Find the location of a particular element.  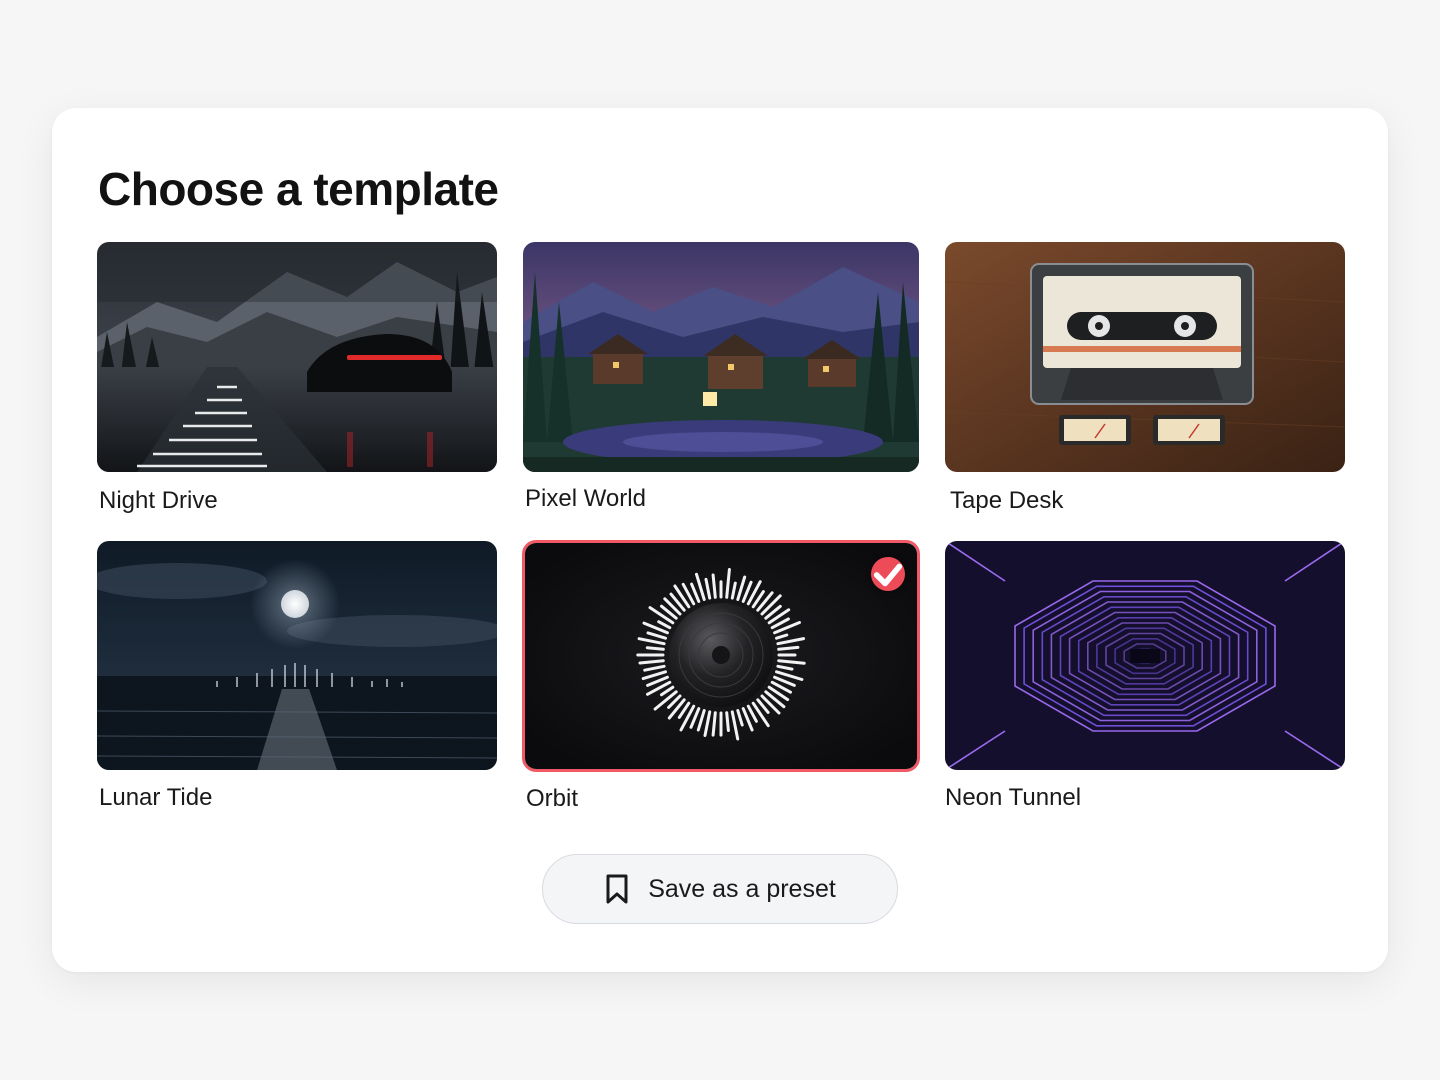

lunar-tide-image is located at coordinates (297, 655).